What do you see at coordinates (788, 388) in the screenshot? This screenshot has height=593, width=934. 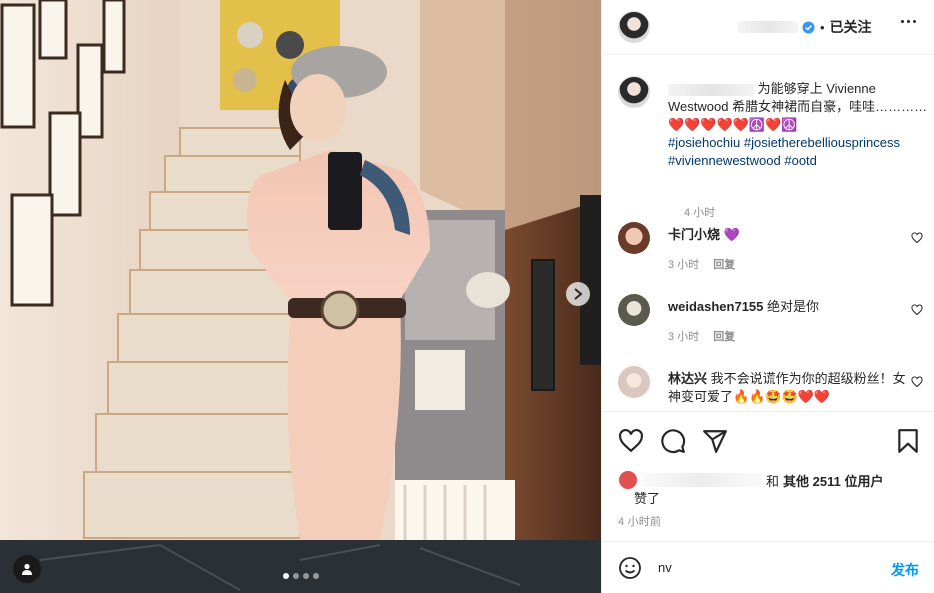 I see `comment-text: 林达兴 我不会说谎作为你的超级粉丝！女神变可爱了🔥🔥🤩🤩❤️❤️` at bounding box center [788, 388].